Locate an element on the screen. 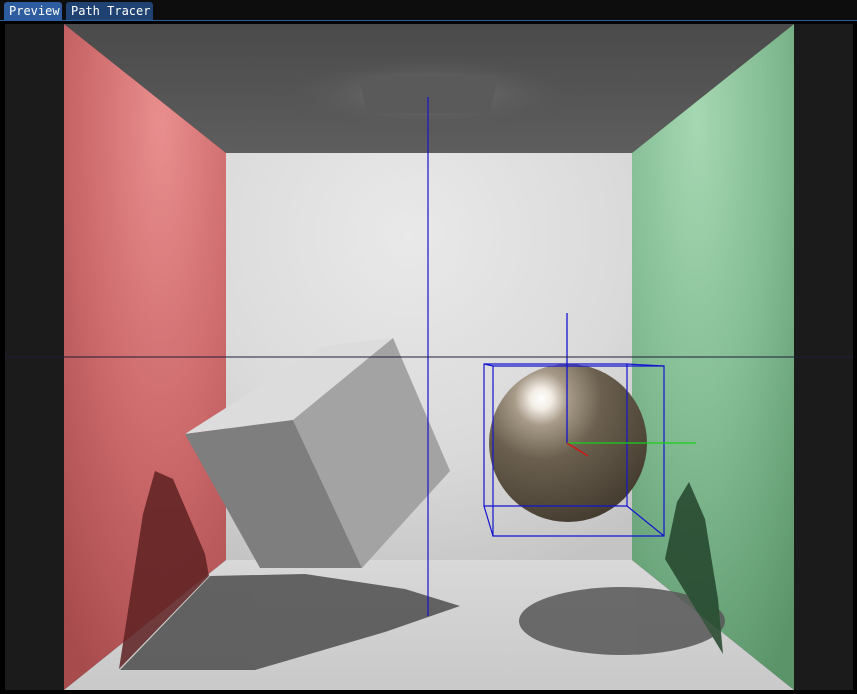  tab-preview: Preview is located at coordinates (33, 11).